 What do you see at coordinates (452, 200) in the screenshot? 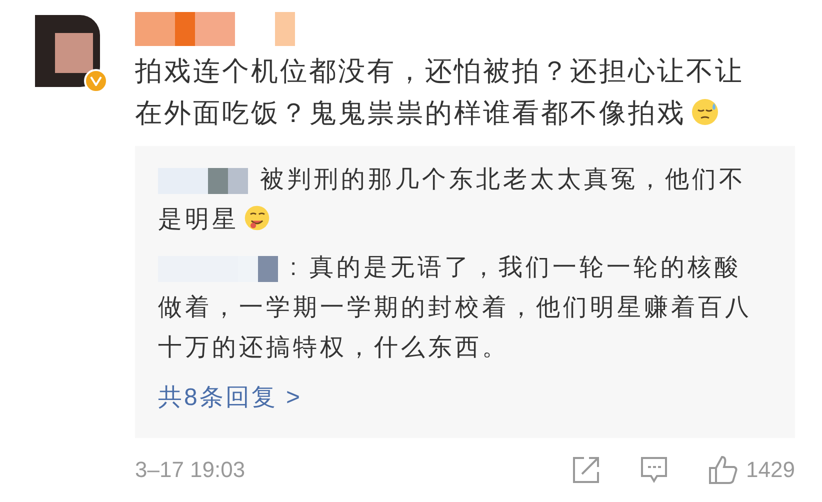
I see `reply-text: 被判刑的那几个东北老太太真冤，他们不是明星` at bounding box center [452, 200].